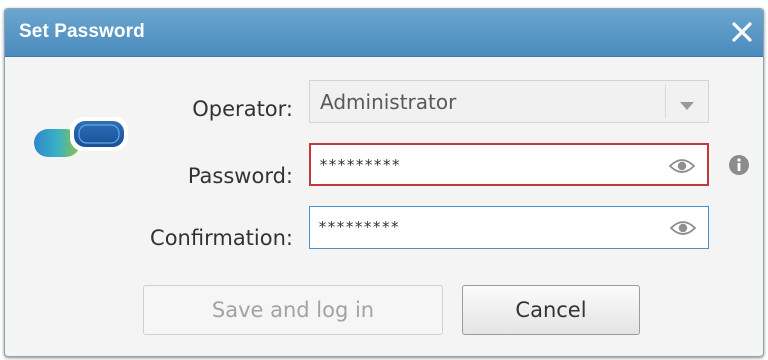  Describe the element at coordinates (509, 101) in the screenshot. I see `operator-select: Administrator` at that location.